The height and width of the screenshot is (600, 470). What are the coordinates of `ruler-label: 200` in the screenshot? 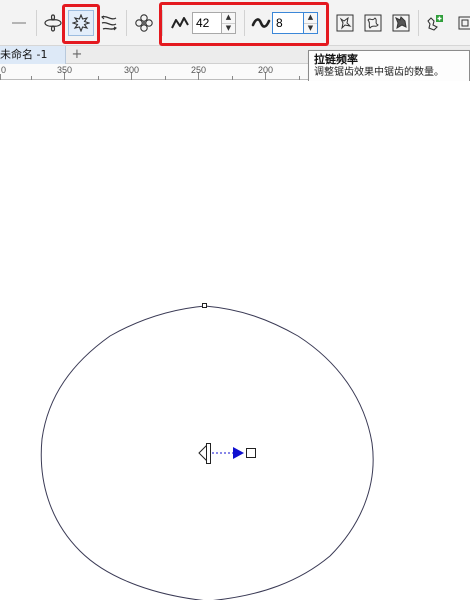 It's located at (266, 70).